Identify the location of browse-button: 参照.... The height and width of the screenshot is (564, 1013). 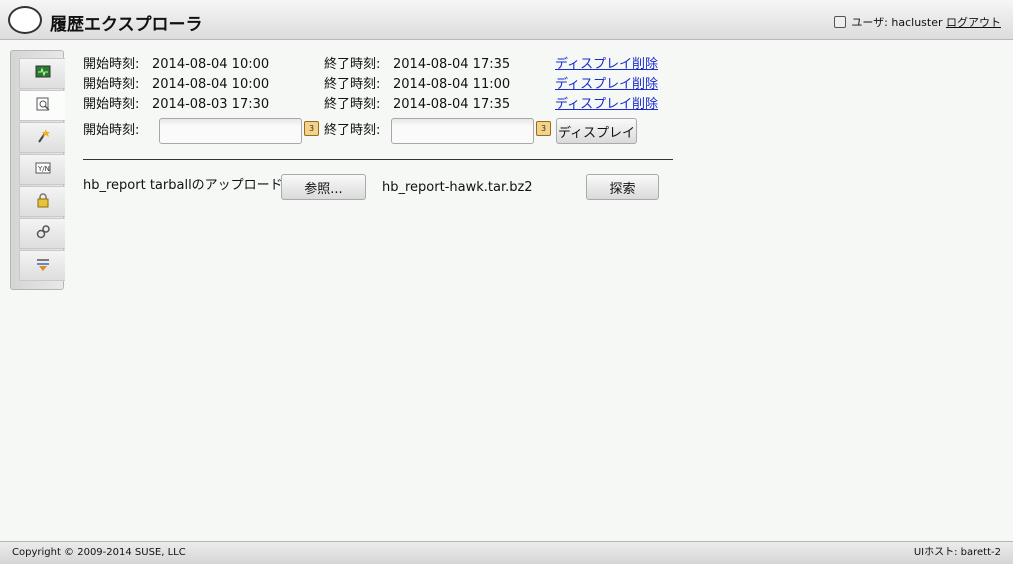
(323, 187).